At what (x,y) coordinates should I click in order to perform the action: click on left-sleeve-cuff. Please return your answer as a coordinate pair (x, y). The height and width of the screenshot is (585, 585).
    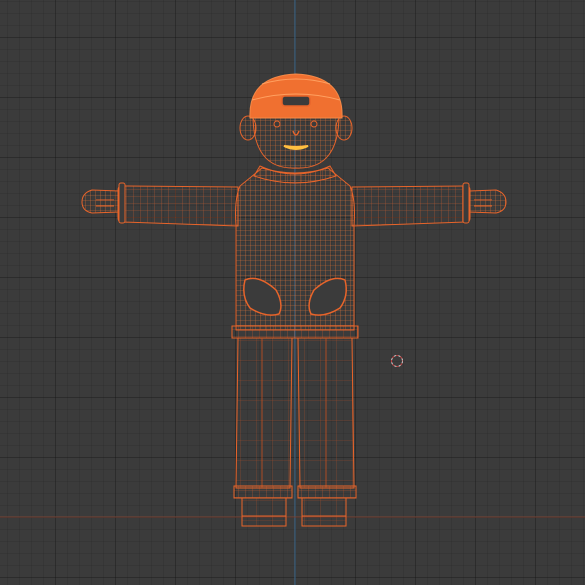
    Looking at the image, I should click on (122, 203).